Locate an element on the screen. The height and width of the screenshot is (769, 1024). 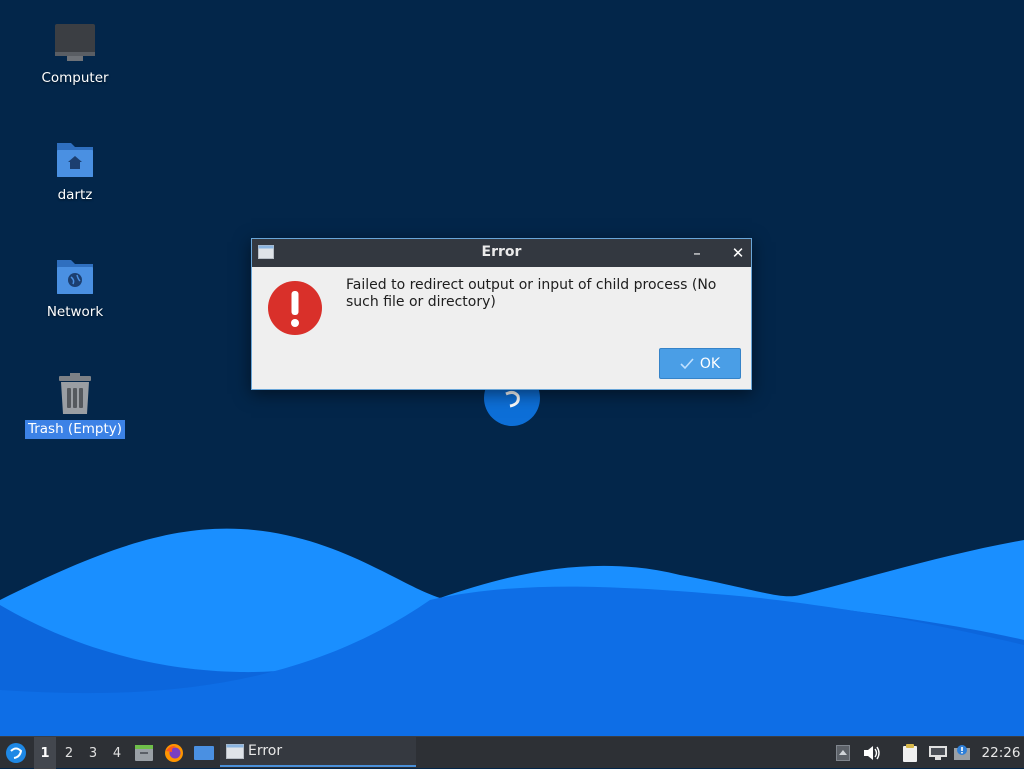
ok-button: OK is located at coordinates (700, 363).